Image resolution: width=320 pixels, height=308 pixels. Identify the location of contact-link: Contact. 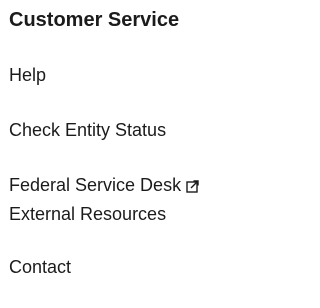
(40, 267).